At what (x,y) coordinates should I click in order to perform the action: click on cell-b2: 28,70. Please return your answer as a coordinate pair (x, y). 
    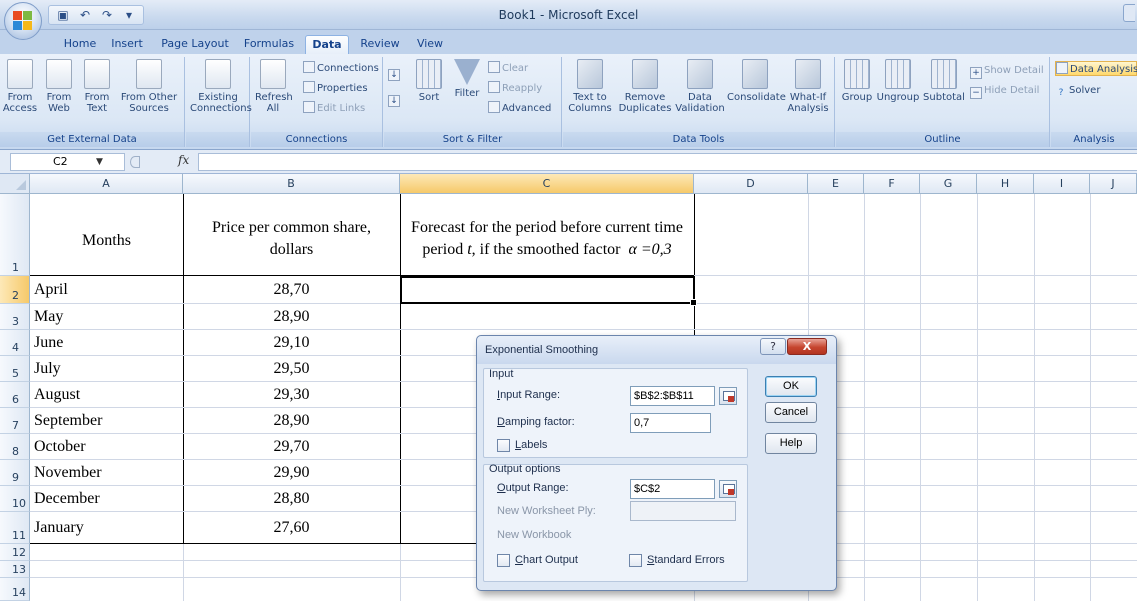
    Looking at the image, I should click on (291, 290).